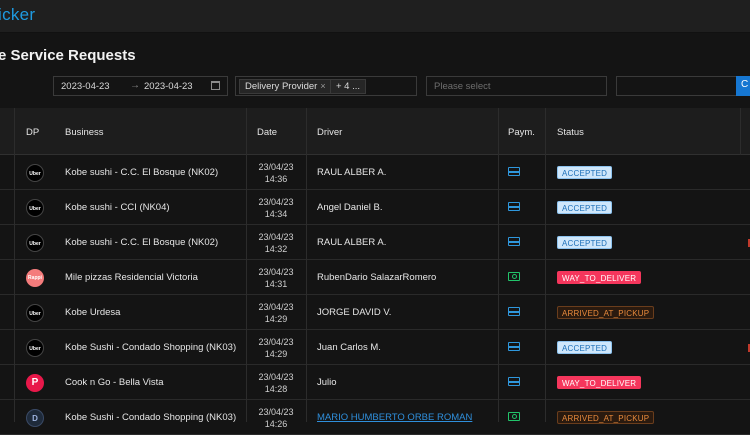  Describe the element at coordinates (114, 382) in the screenshot. I see `business-name: Cook n Go - Bella Vista` at that location.